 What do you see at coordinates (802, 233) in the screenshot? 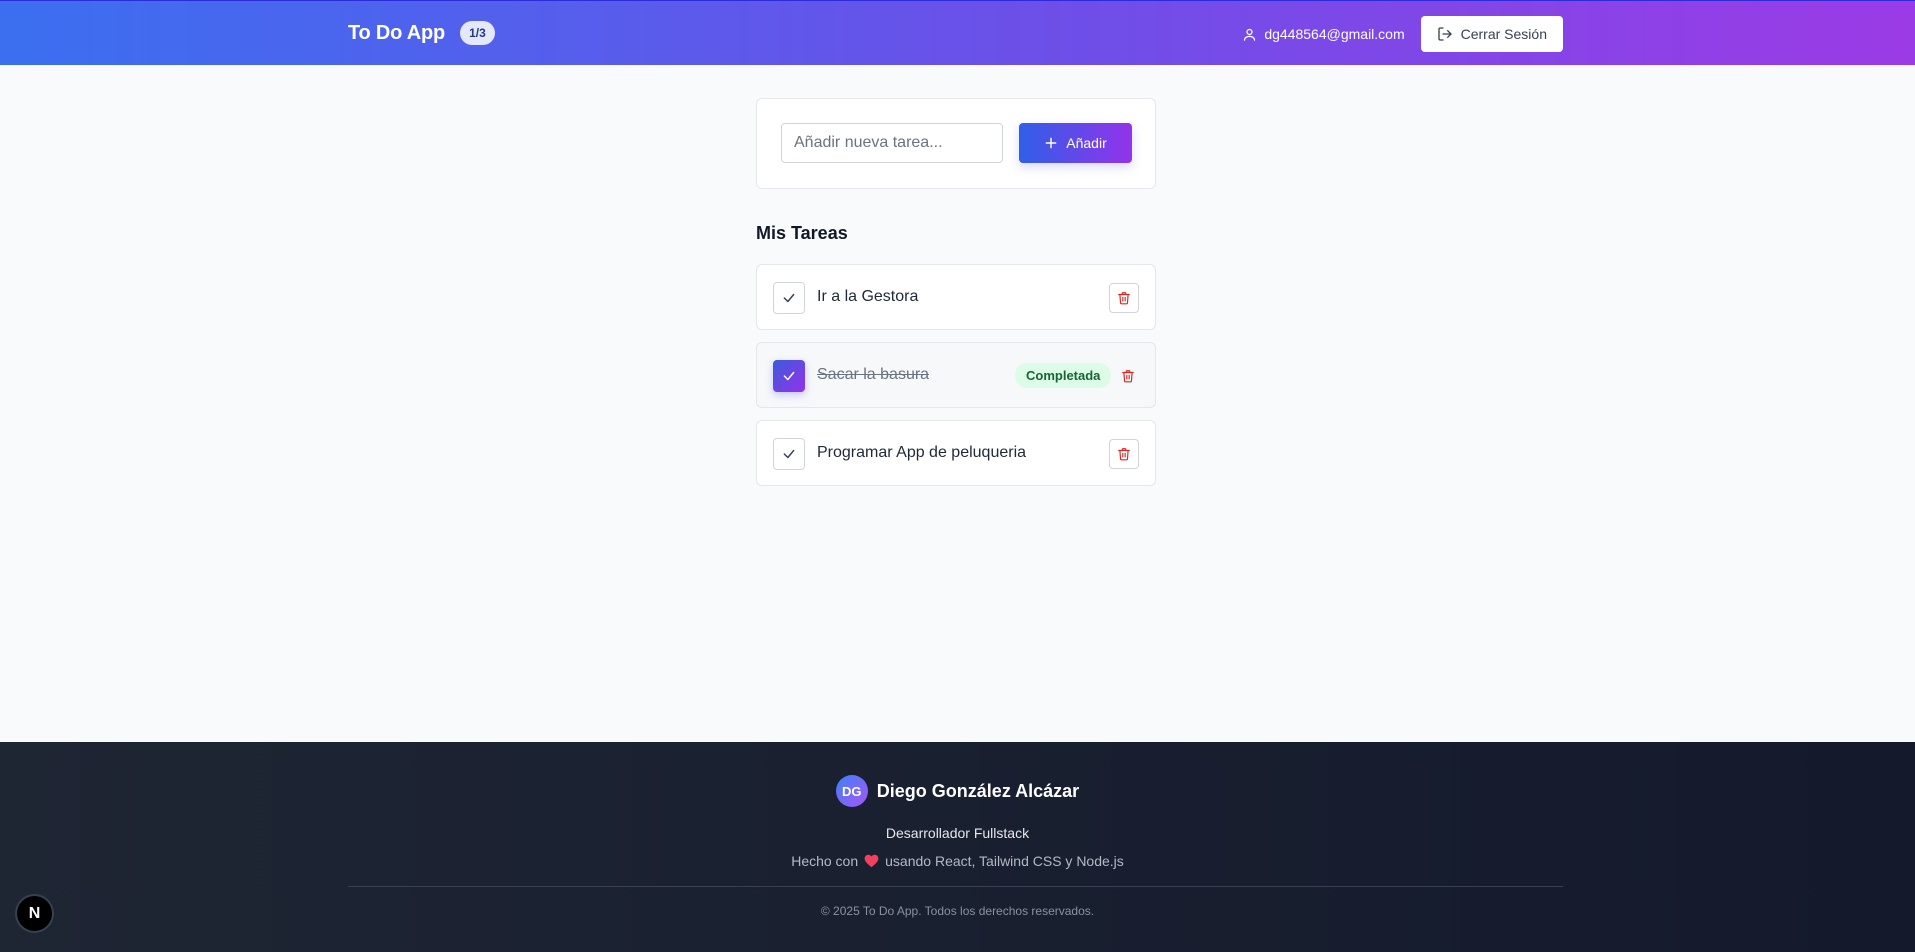
I see `tasks-section-title: Mis Tareas` at bounding box center [802, 233].